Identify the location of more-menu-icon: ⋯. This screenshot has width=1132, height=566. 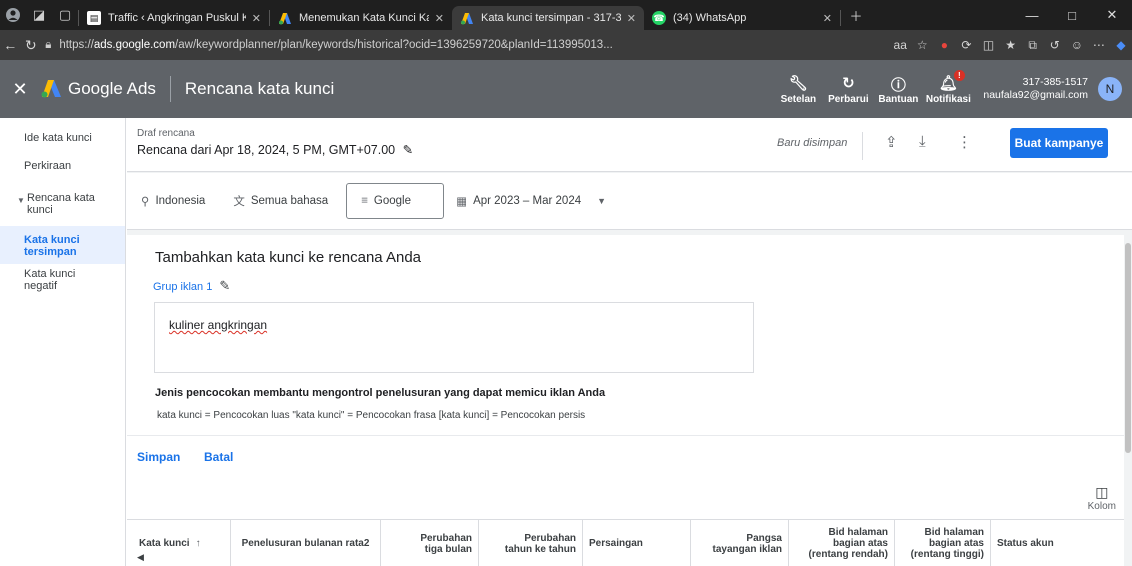
(1099, 45).